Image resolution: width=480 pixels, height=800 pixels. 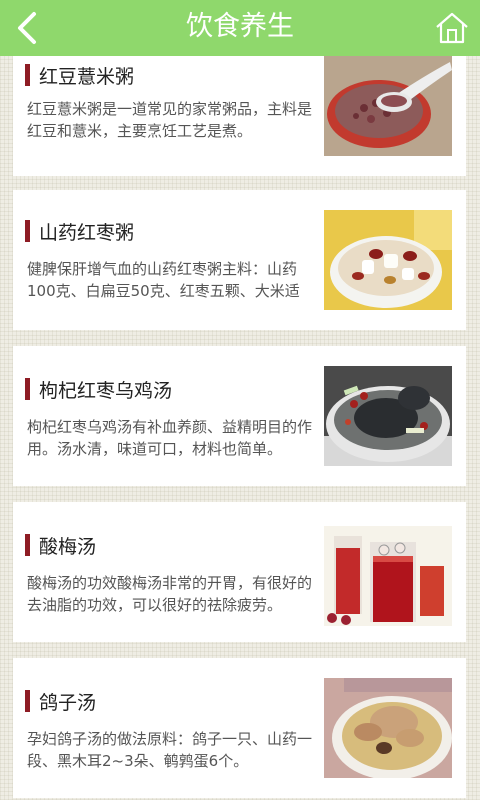 I want to click on list-item-description: 健脾保肝增气血的山药红枣粥主料：山药100克、白扁豆50克、红枣五颗、大米适量。, so click(x=163, y=280).